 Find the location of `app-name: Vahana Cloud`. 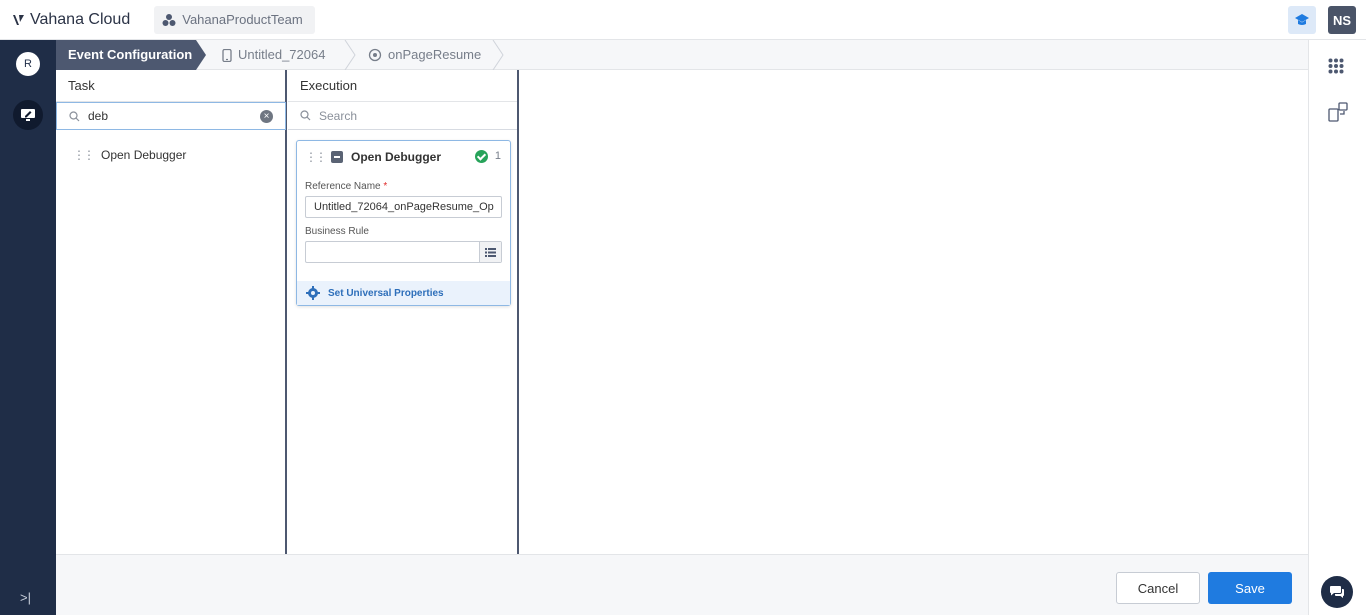

app-name: Vahana Cloud is located at coordinates (80, 19).